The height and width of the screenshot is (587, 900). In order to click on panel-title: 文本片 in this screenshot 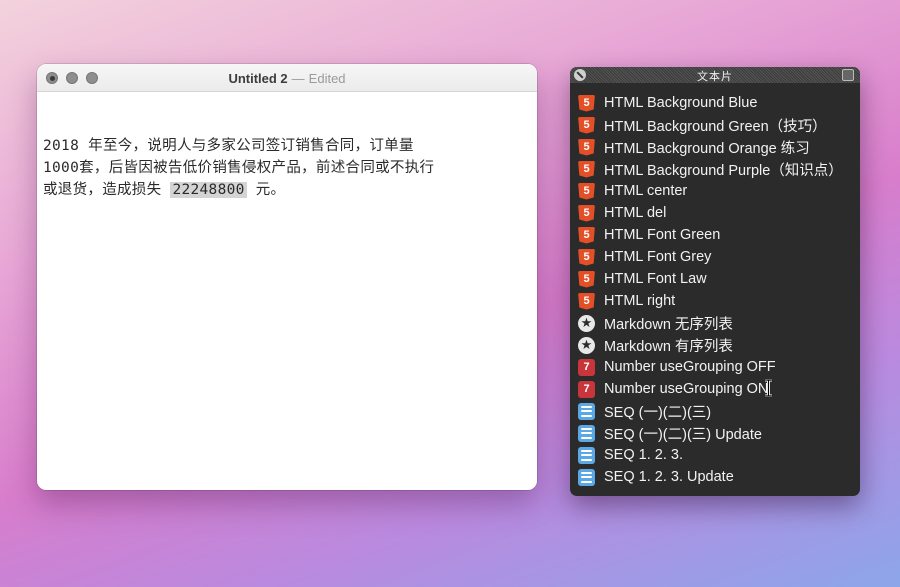, I will do `click(715, 77)`.